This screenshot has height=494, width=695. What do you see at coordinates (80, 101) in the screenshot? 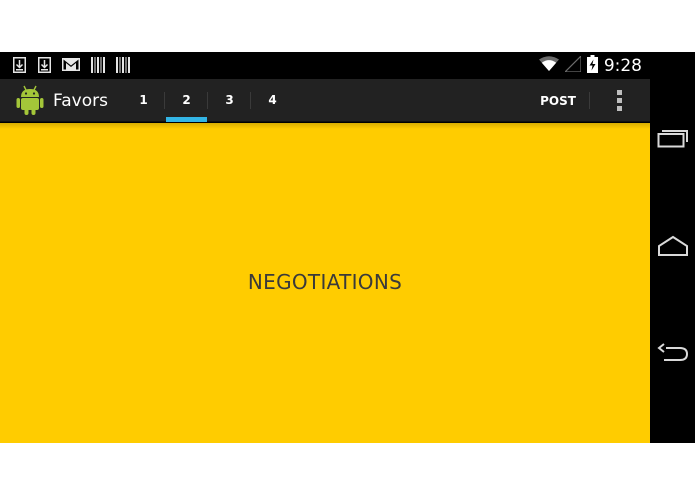
I see `app-title: Favors` at bounding box center [80, 101].